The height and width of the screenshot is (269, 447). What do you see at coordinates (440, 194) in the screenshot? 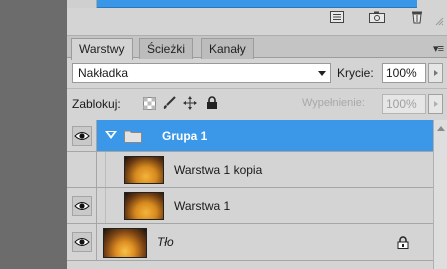
I see `layers-scrollbar` at bounding box center [440, 194].